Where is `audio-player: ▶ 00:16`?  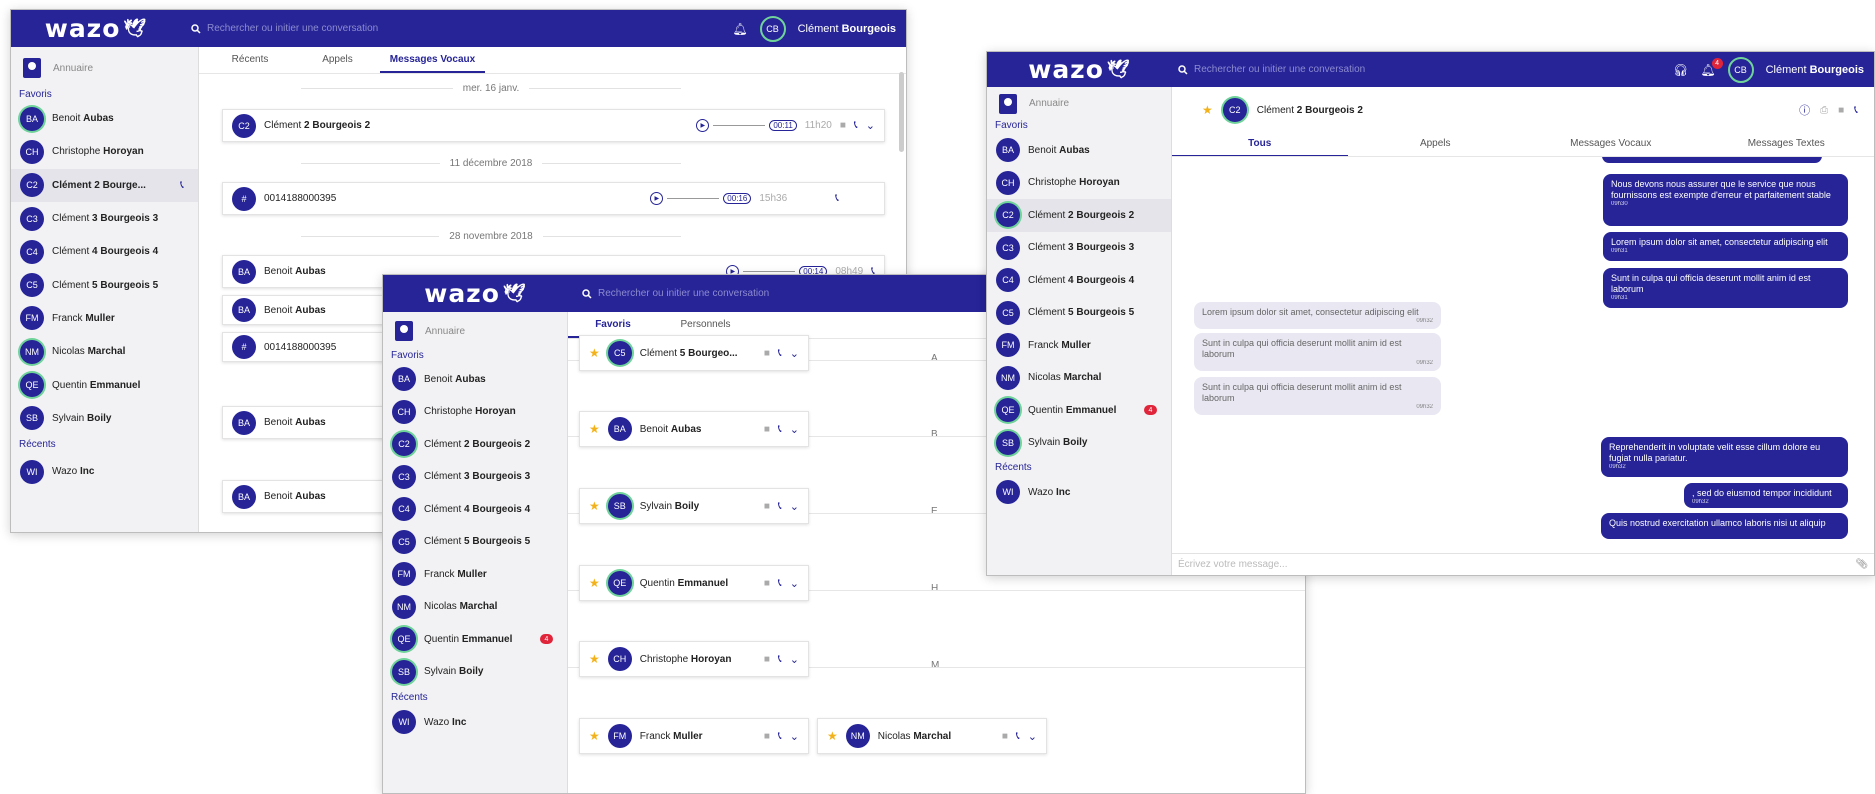
audio-player: ▶ 00:16 is located at coordinates (701, 198).